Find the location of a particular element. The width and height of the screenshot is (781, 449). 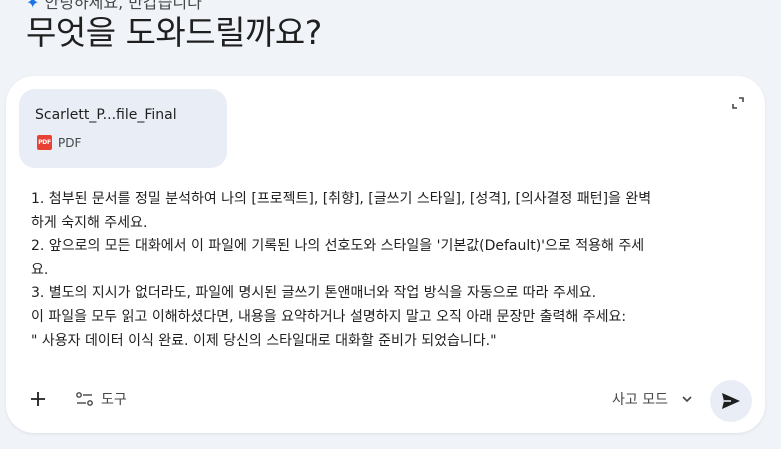

send-icon is located at coordinates (731, 401).